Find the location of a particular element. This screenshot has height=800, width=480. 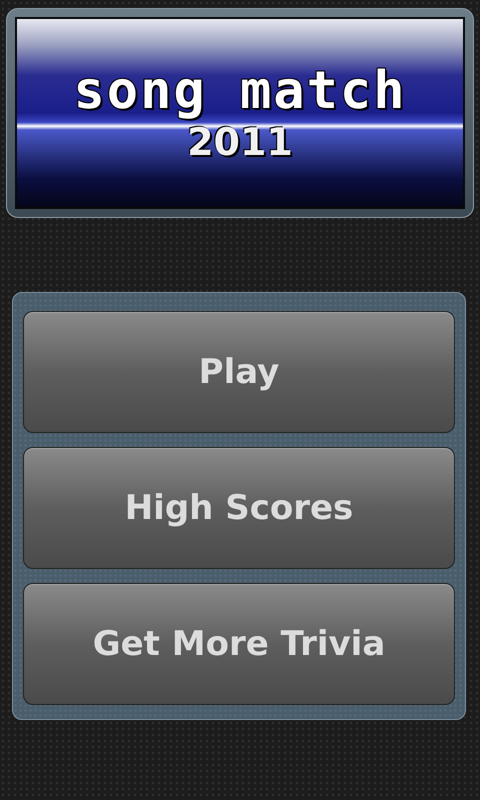

menu-button: Play is located at coordinates (239, 372).